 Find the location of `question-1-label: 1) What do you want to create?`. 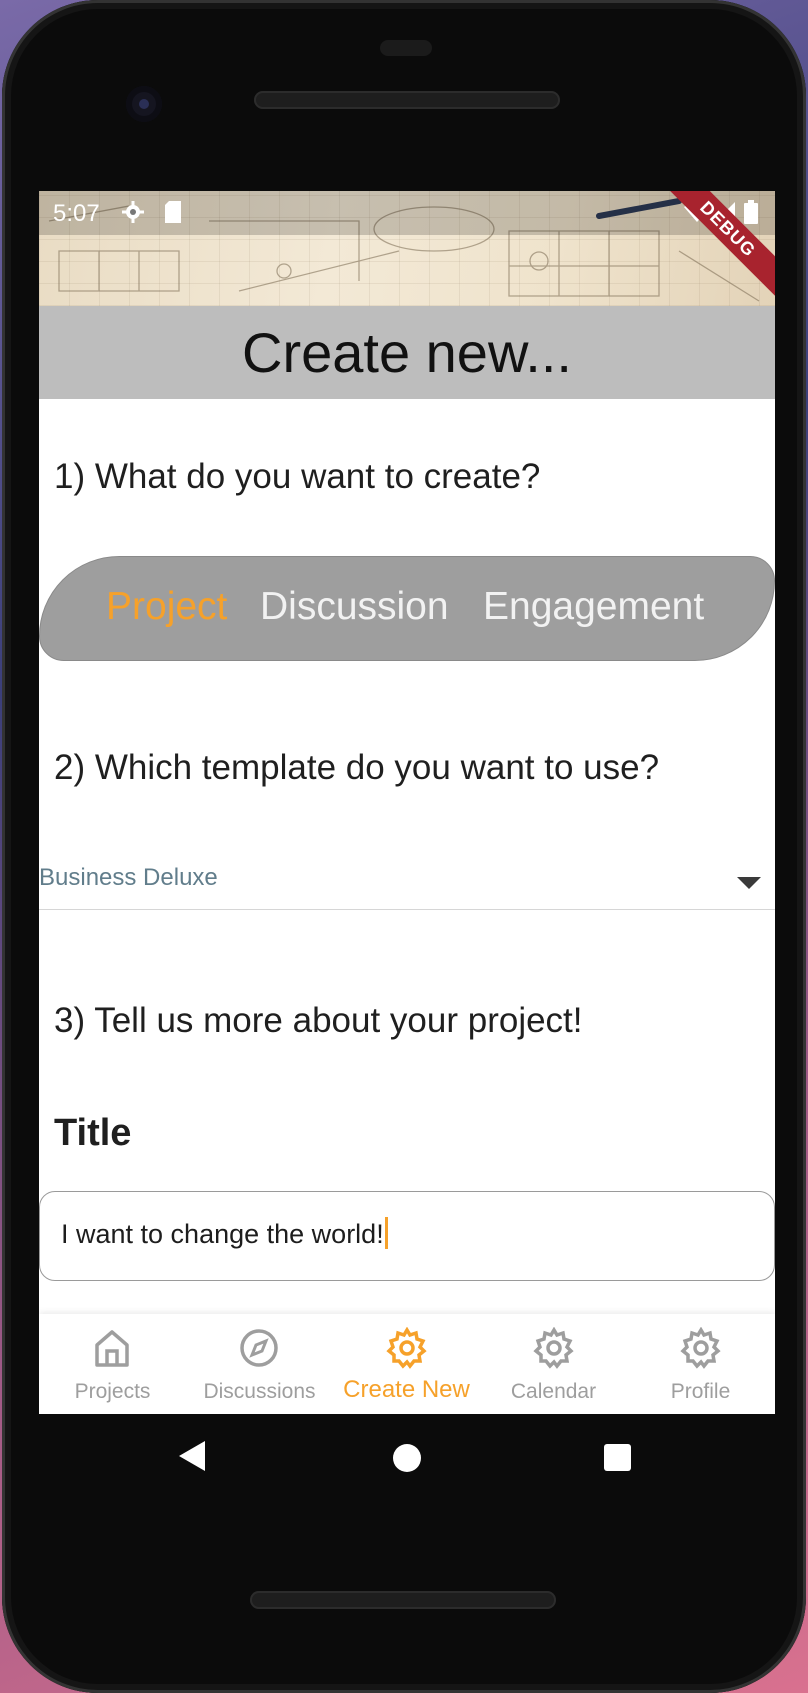

question-1-label: 1) What do you want to create? is located at coordinates (297, 476).